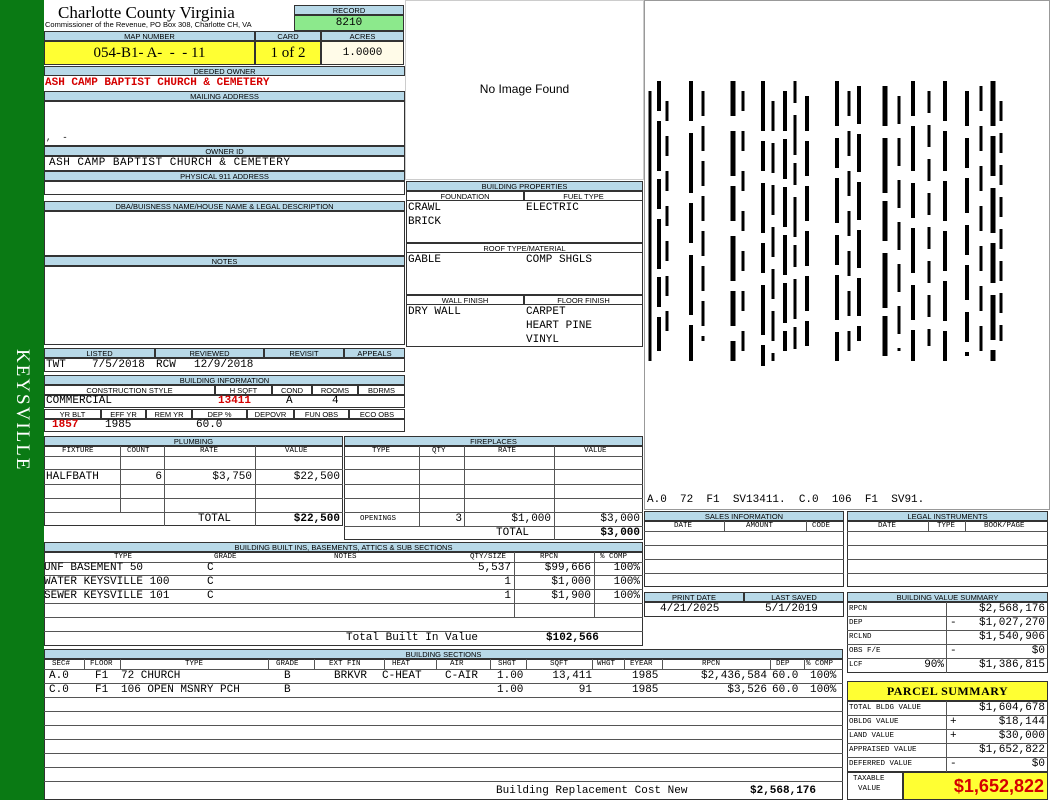 The height and width of the screenshot is (800, 1050). Describe the element at coordinates (296, 451) in the screenshot. I see `plumbing-col-value: VALUE` at that location.